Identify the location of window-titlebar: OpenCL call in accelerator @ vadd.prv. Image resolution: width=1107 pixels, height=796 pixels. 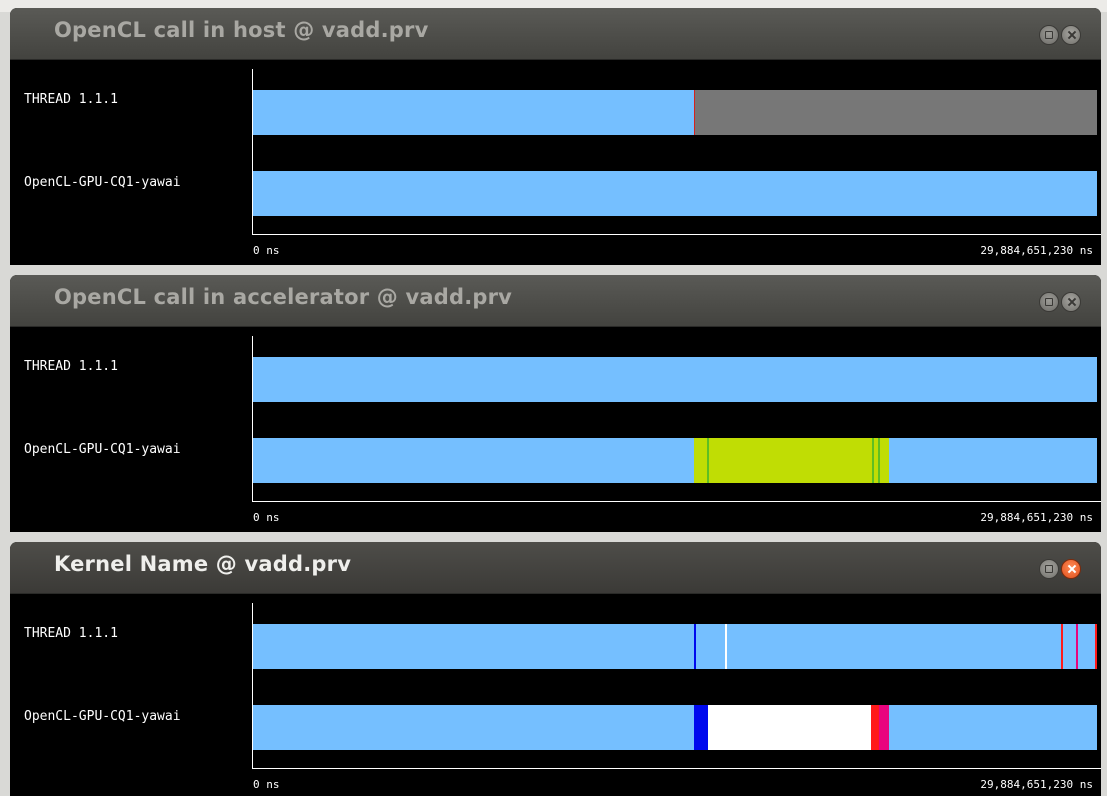
(555, 301).